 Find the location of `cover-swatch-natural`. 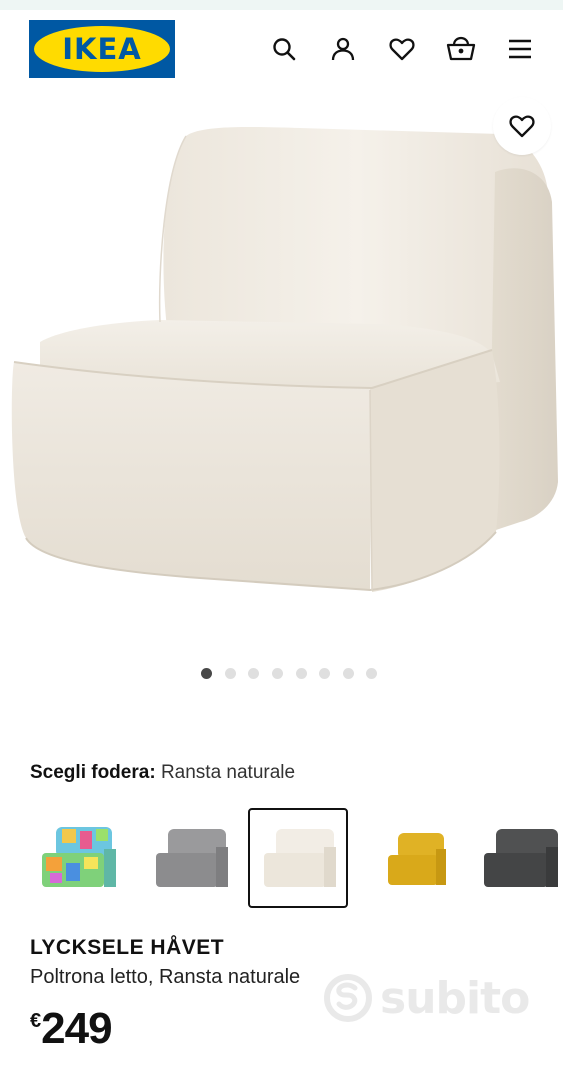

cover-swatch-natural is located at coordinates (298, 858).